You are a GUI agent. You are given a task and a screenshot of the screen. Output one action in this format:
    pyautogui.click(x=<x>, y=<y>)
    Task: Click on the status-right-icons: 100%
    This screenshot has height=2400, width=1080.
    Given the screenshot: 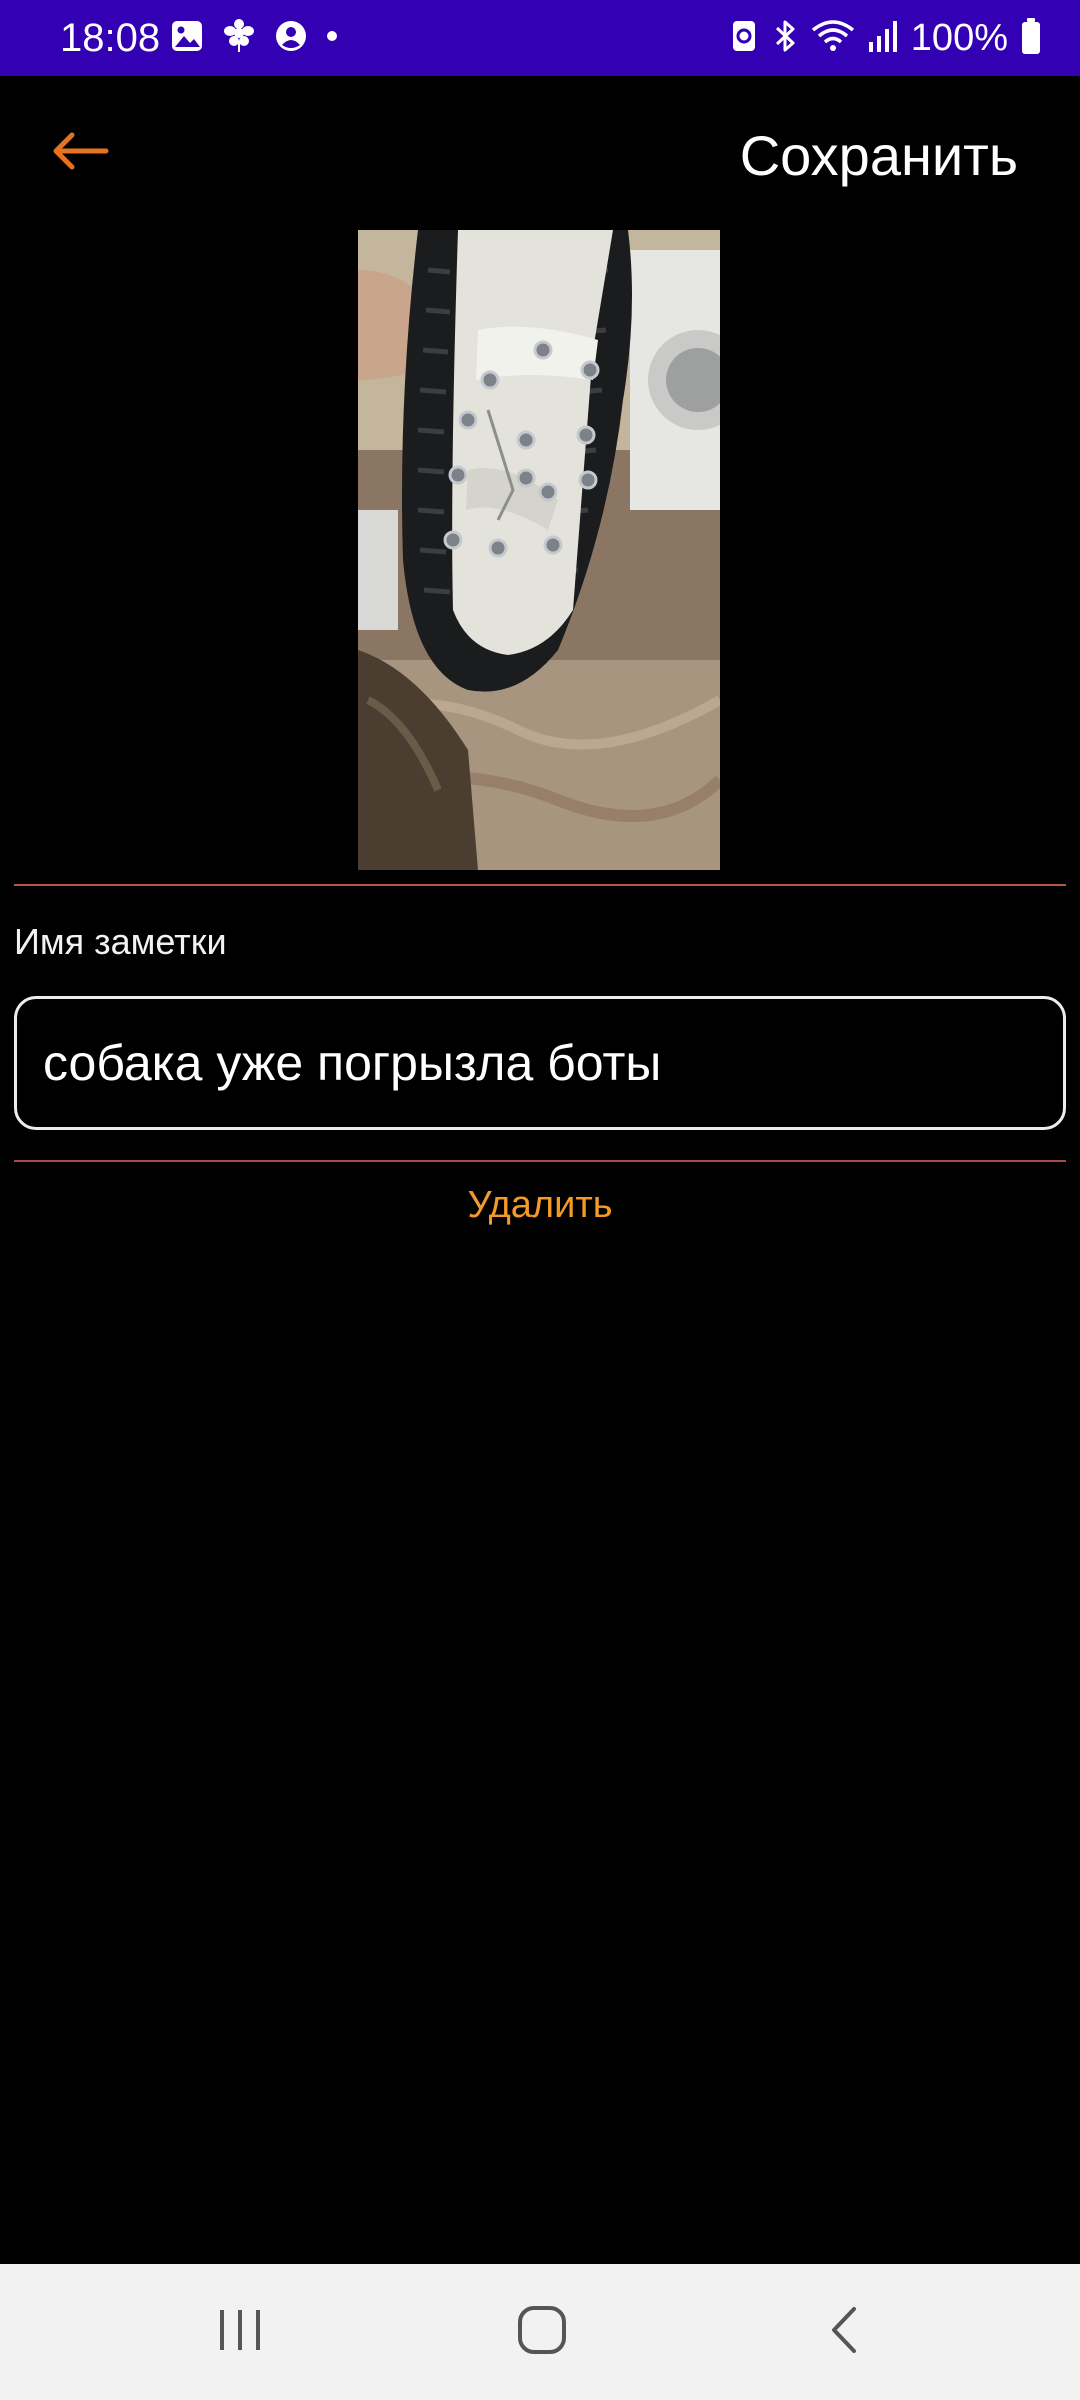 What is the action you would take?
    pyautogui.click(x=885, y=38)
    